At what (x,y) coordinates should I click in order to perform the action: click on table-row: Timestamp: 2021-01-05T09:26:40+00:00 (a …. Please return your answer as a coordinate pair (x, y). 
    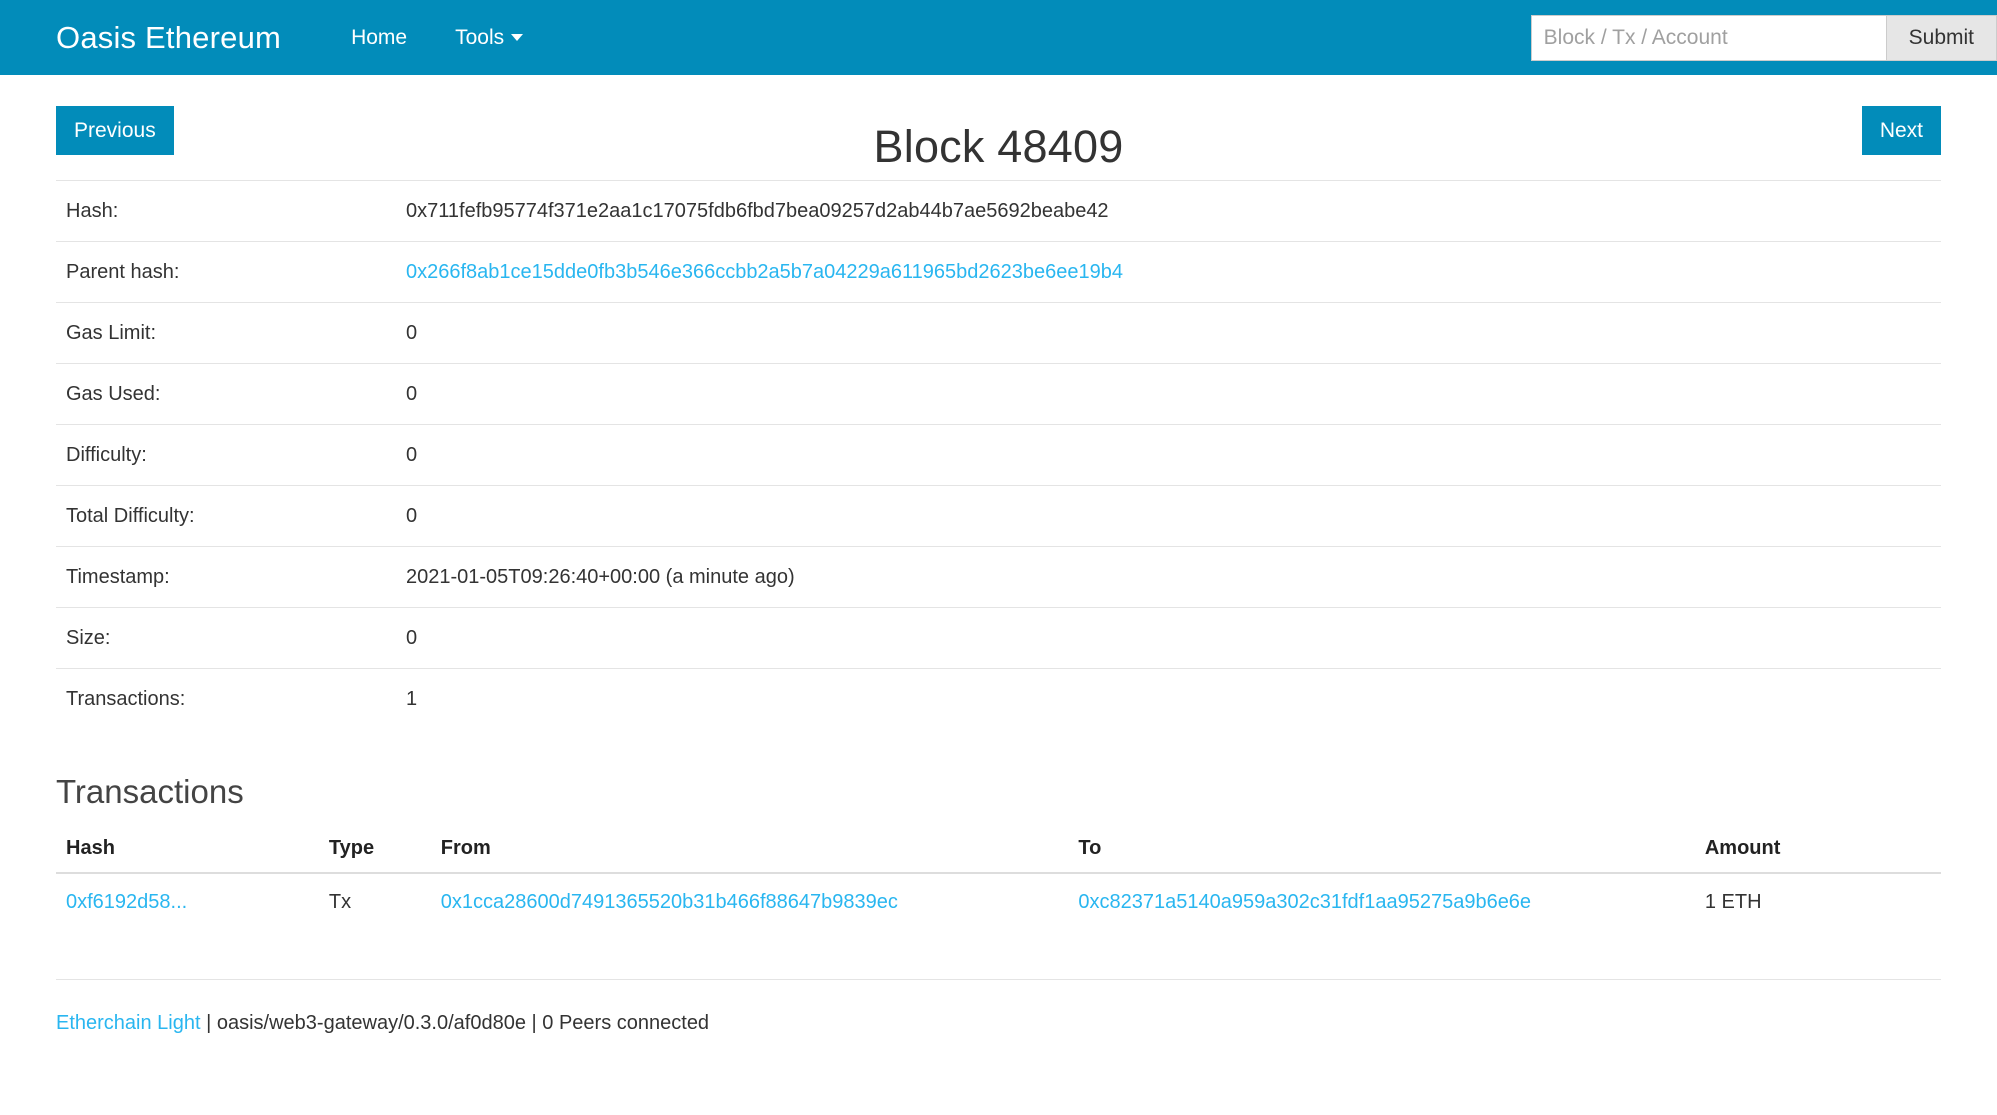
    Looking at the image, I should click on (998, 577).